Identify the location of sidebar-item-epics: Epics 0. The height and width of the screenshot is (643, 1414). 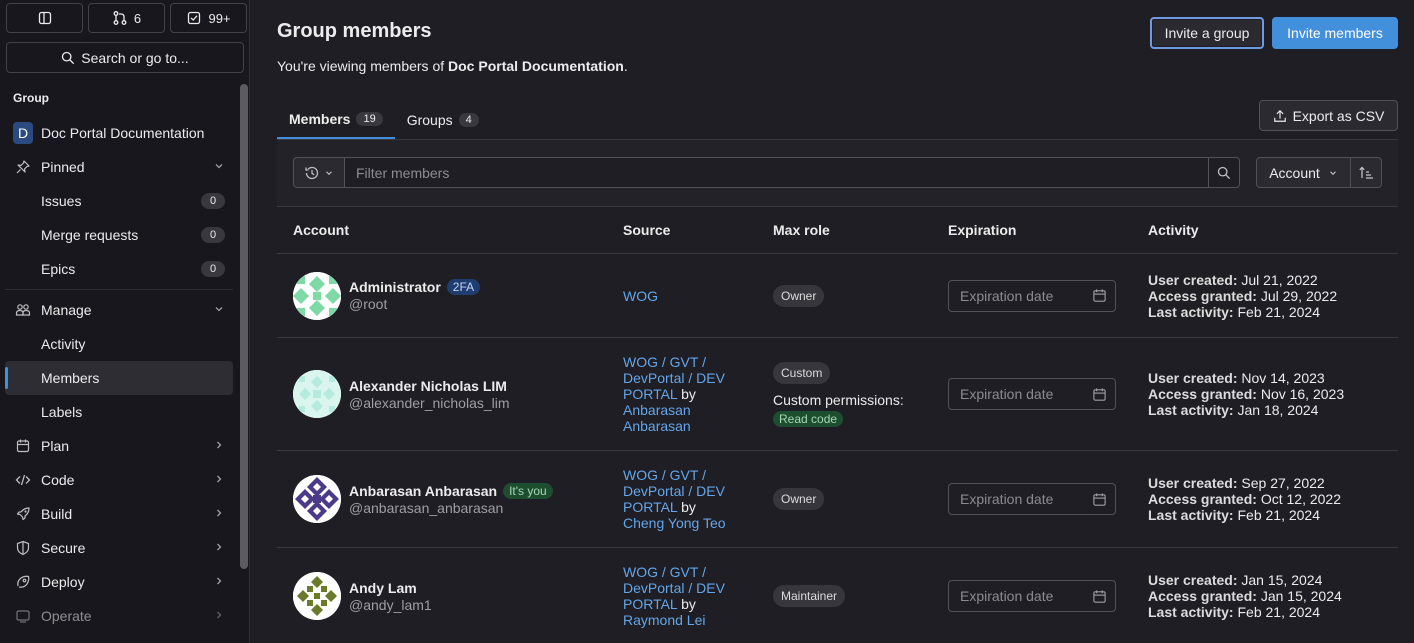
(119, 269).